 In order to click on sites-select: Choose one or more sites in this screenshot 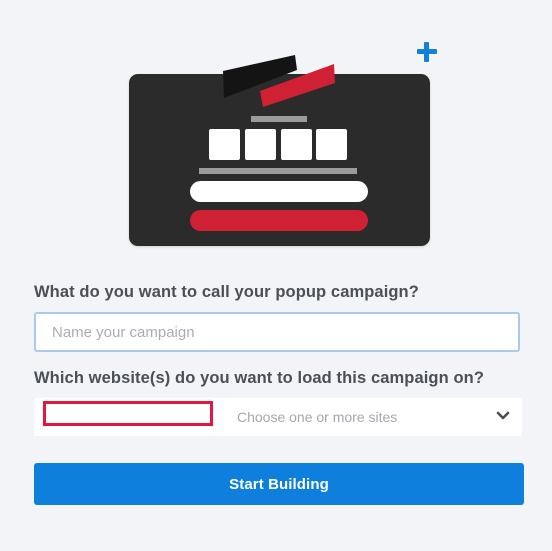, I will do `click(278, 417)`.